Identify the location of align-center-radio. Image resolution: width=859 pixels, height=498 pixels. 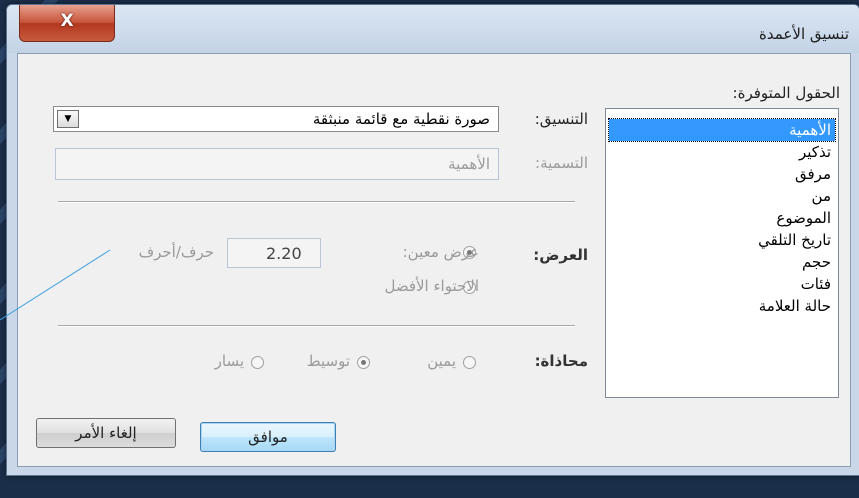
(363, 362).